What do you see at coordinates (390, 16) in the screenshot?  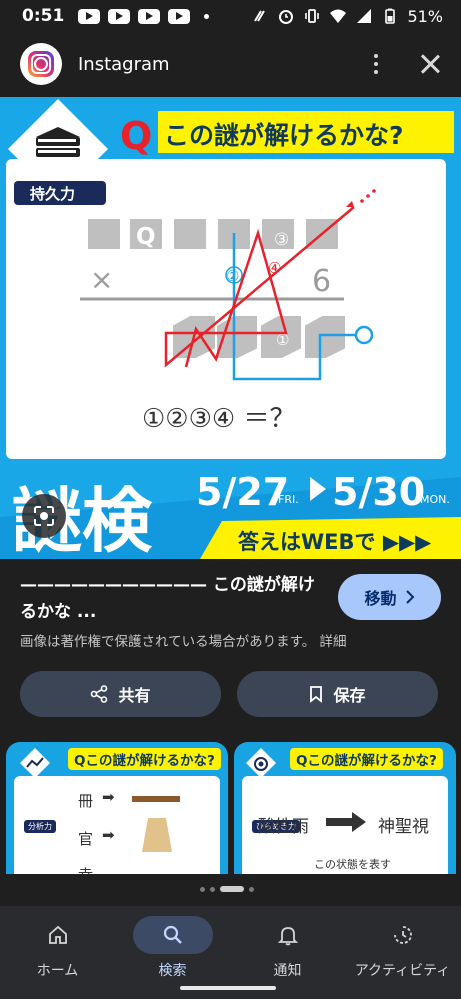 I see `battery-icon` at bounding box center [390, 16].